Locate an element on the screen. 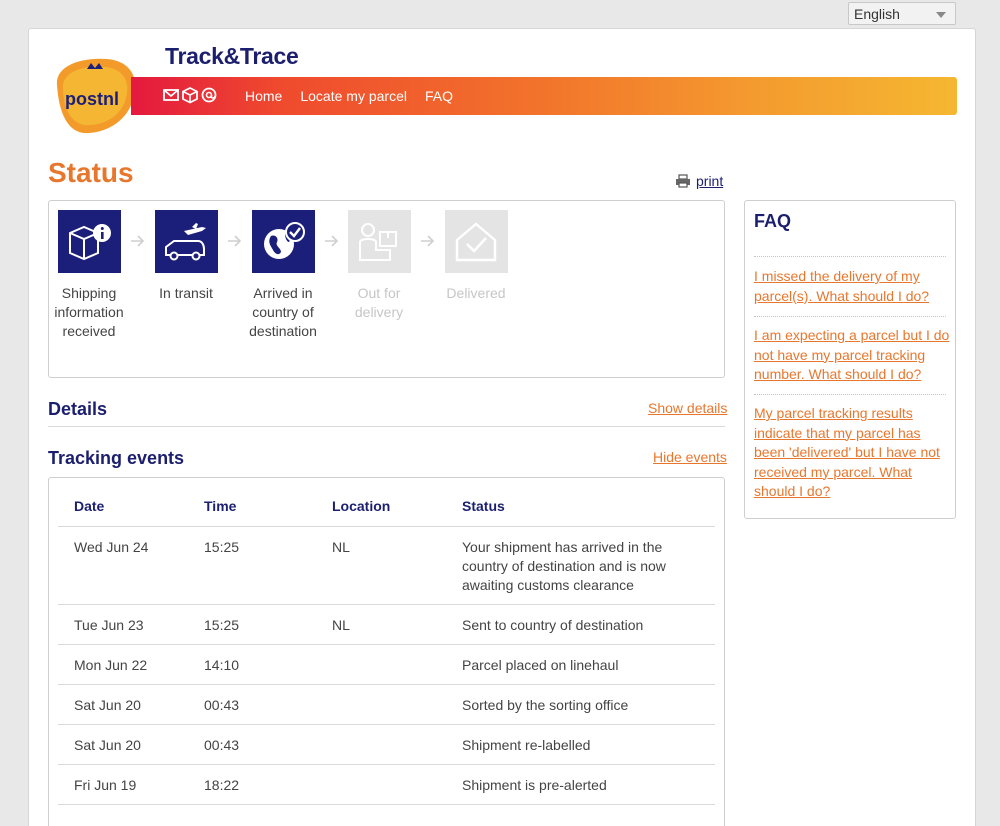 Image resolution: width=1000 pixels, height=826 pixels. step-label: In transit is located at coordinates (186, 293).